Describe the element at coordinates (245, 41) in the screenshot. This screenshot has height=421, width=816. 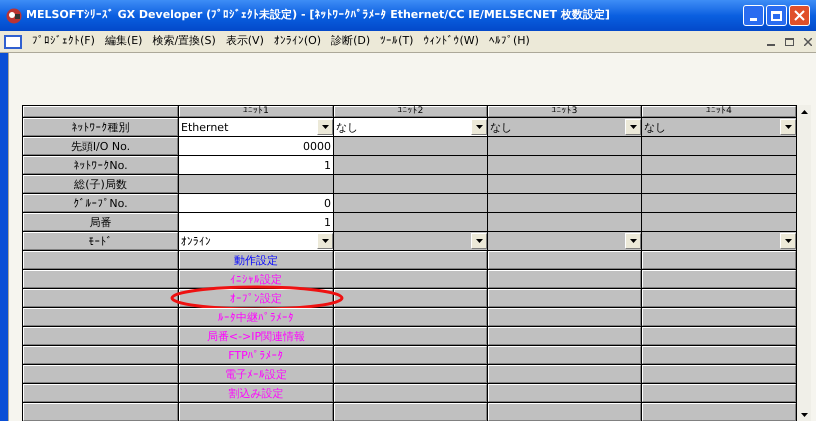
I see `menu-item: 表示(V)` at that location.